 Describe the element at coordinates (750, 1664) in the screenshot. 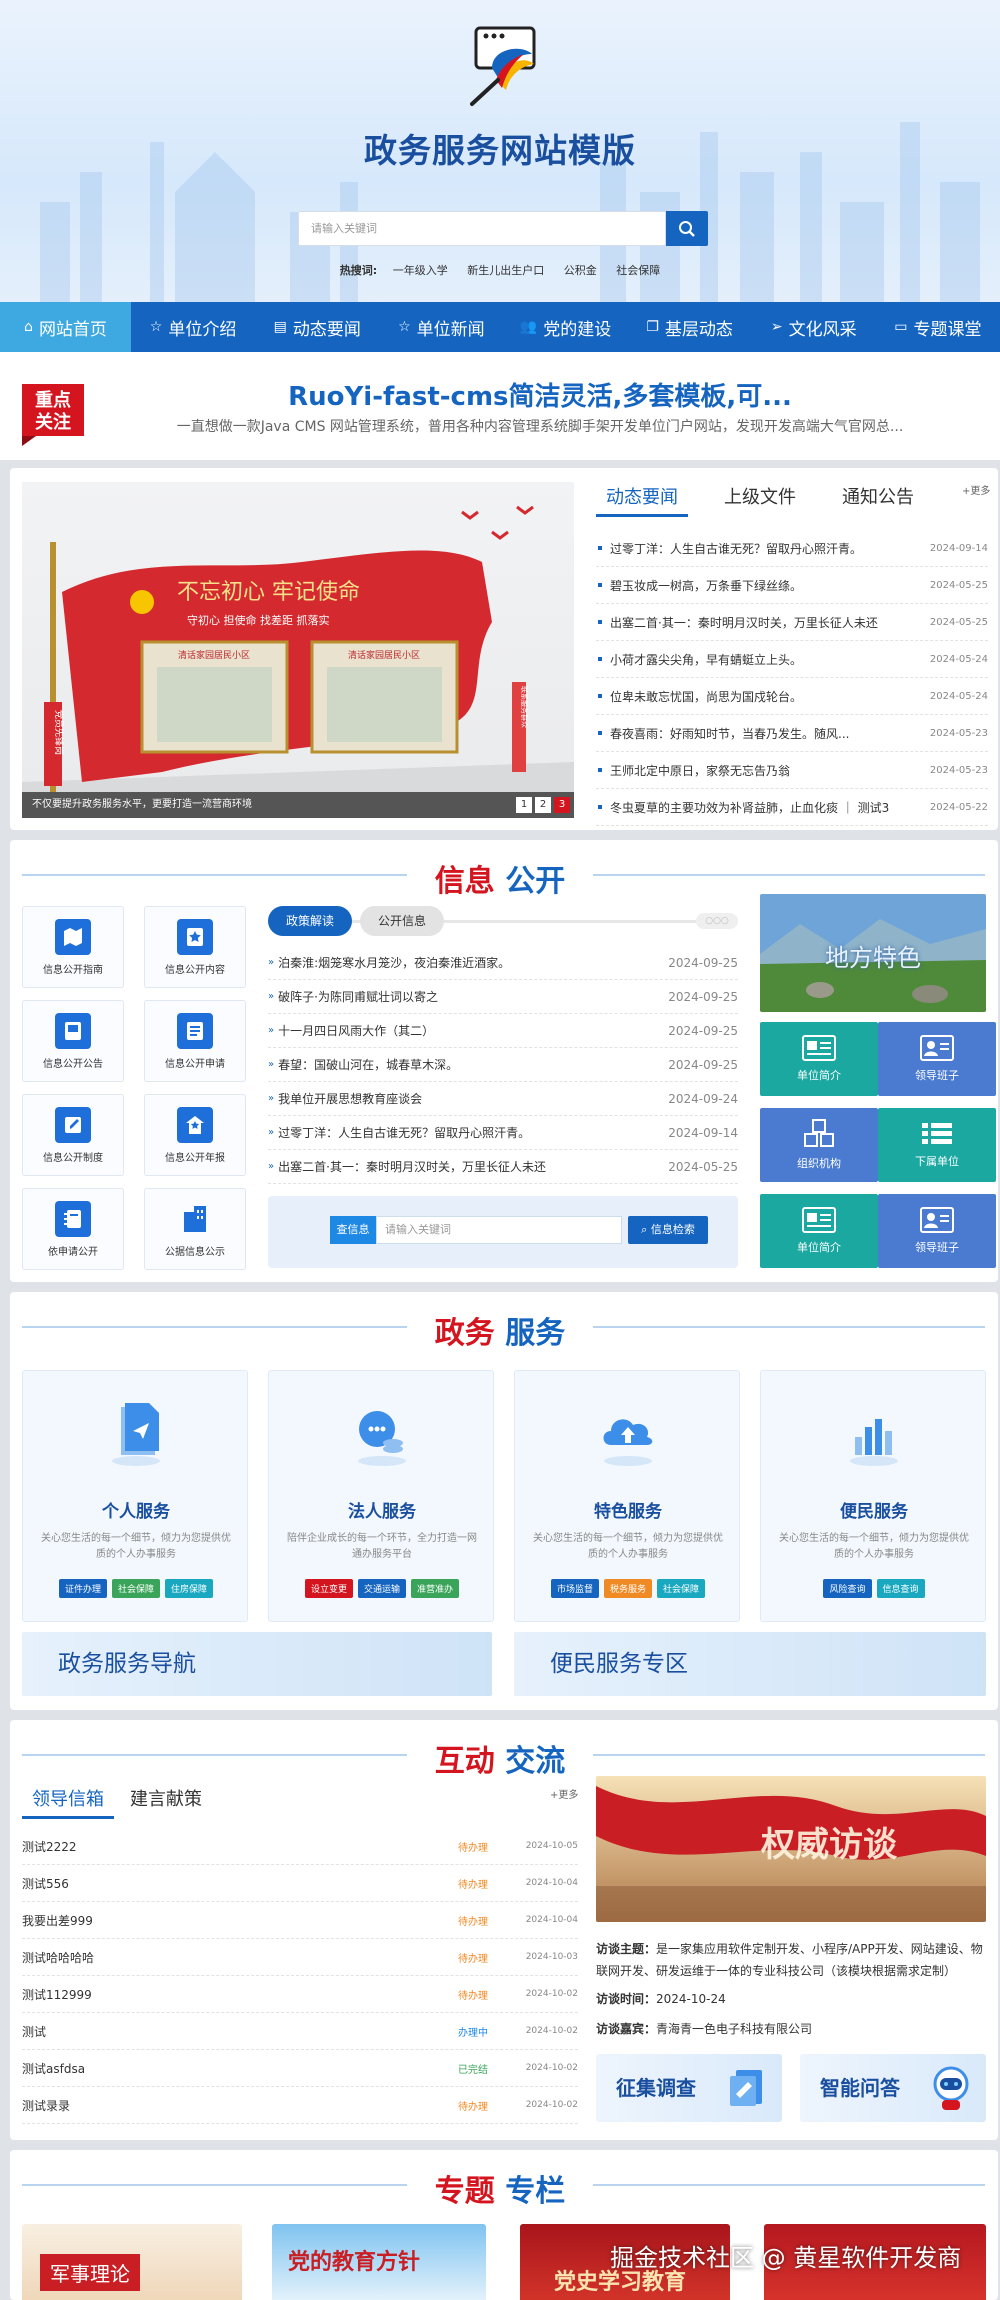

I see `convenience-zone-link: 便民服务专区` at that location.